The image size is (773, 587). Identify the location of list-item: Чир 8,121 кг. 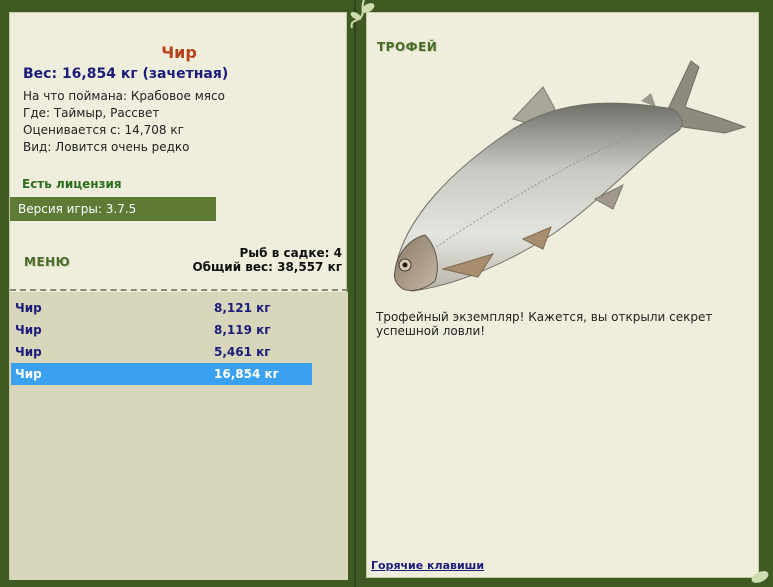
(161, 308).